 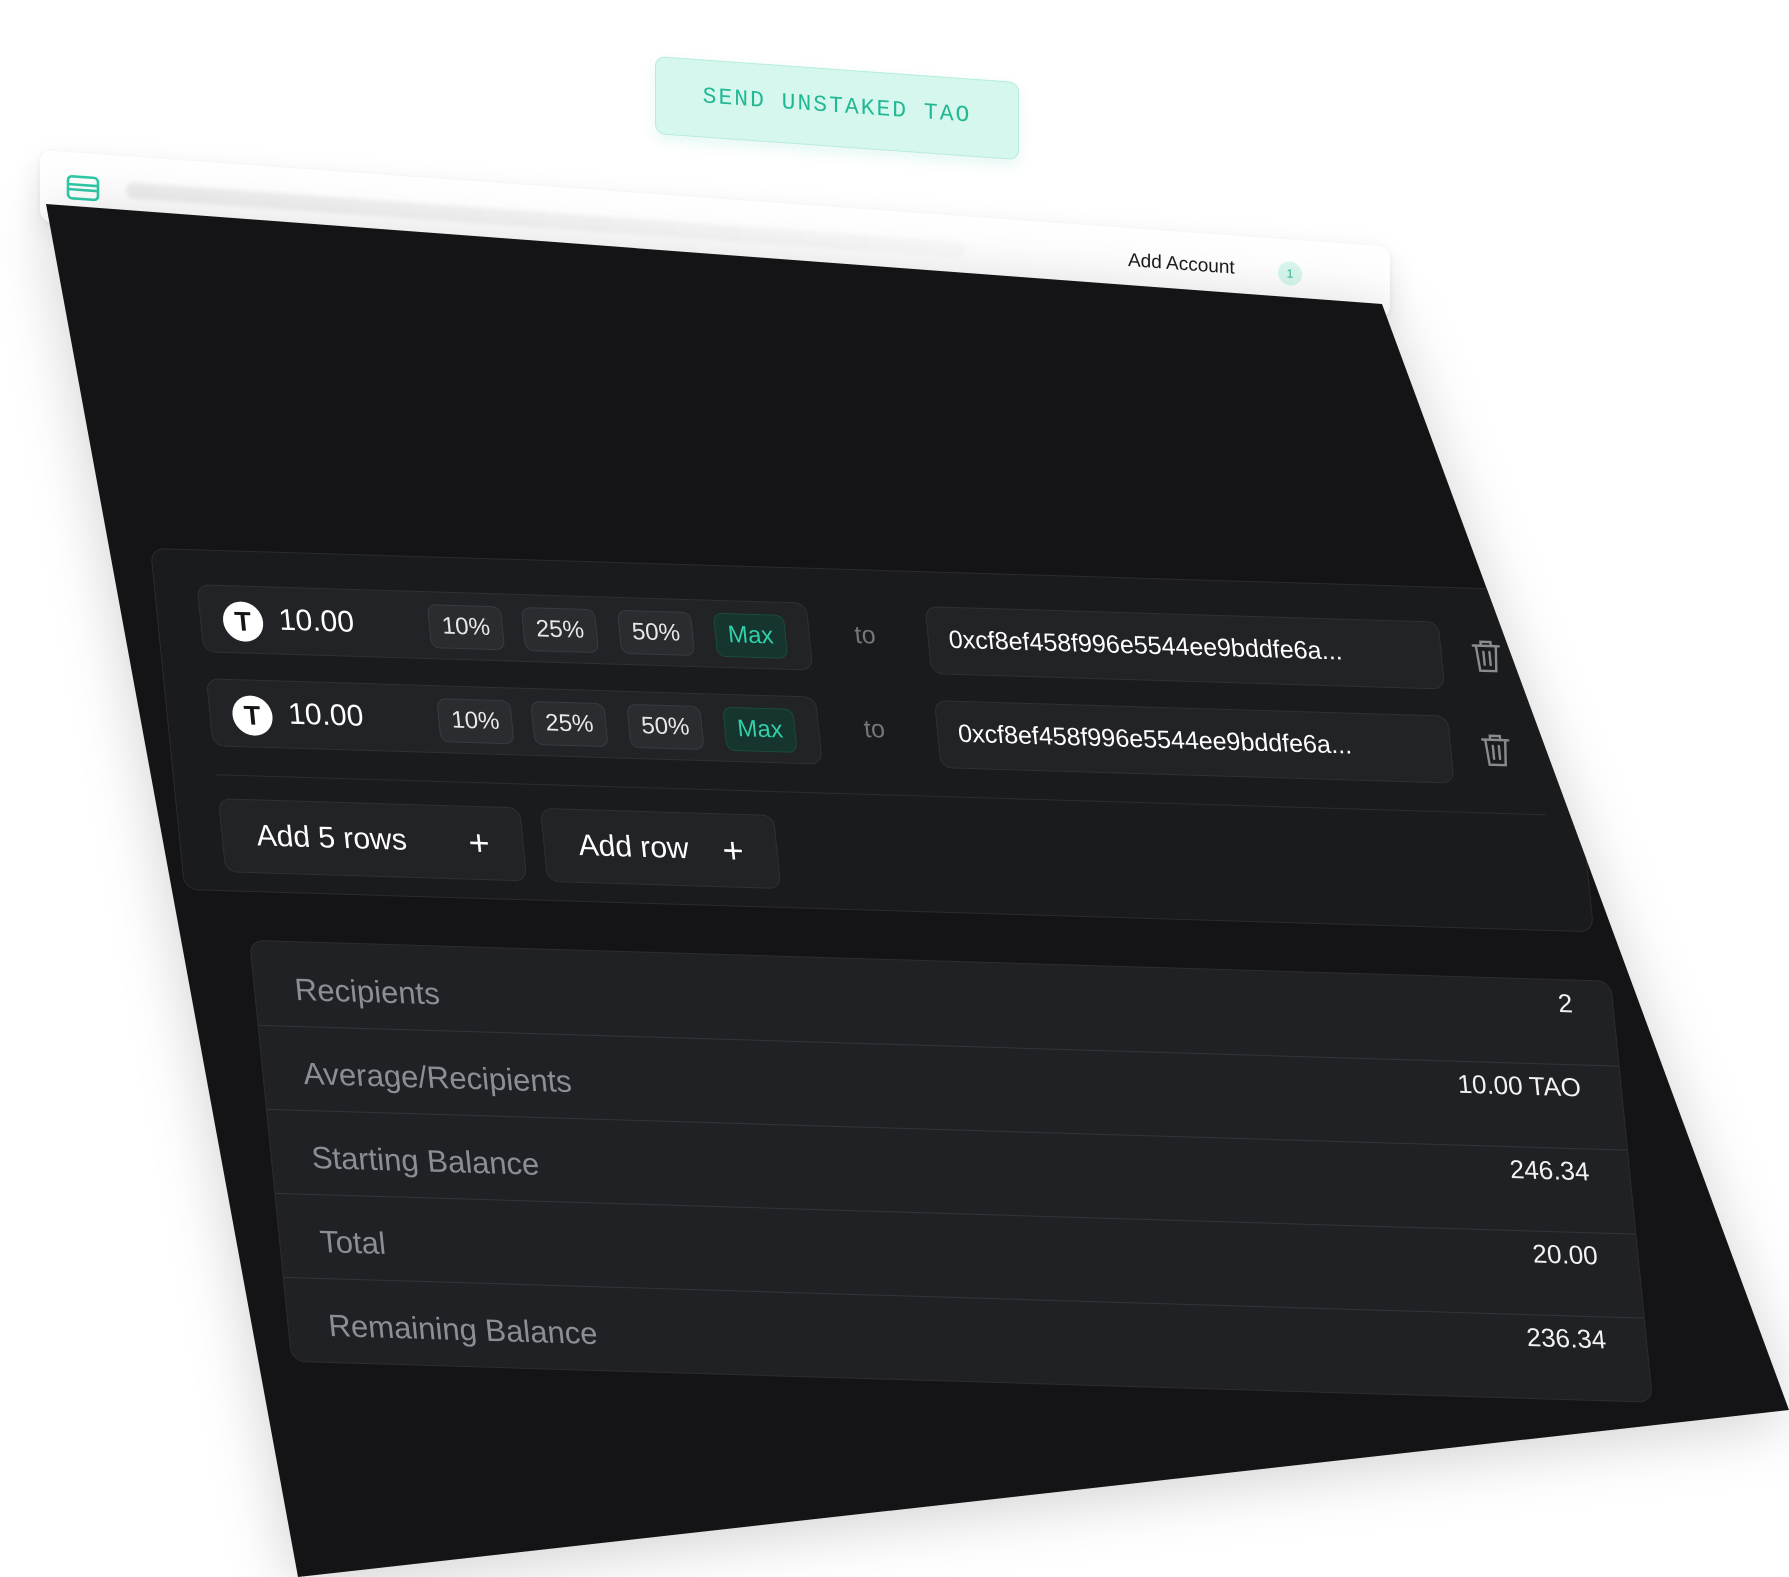 What do you see at coordinates (463, 1330) in the screenshot?
I see `summary-label: Remaining Balance` at bounding box center [463, 1330].